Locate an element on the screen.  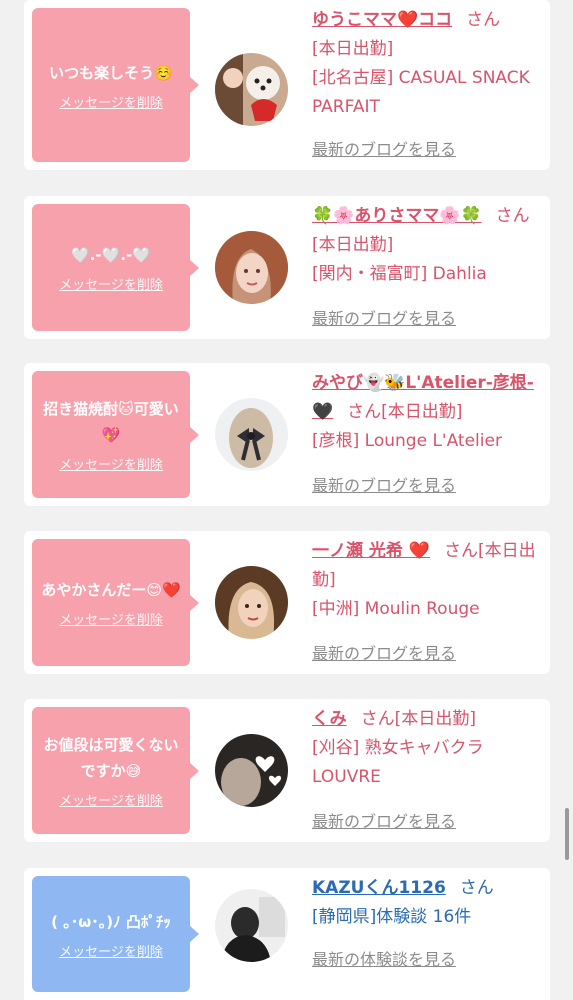
message-bubble: お値段は可愛くないですか😅 メッセージを削除 is located at coordinates (115, 770).